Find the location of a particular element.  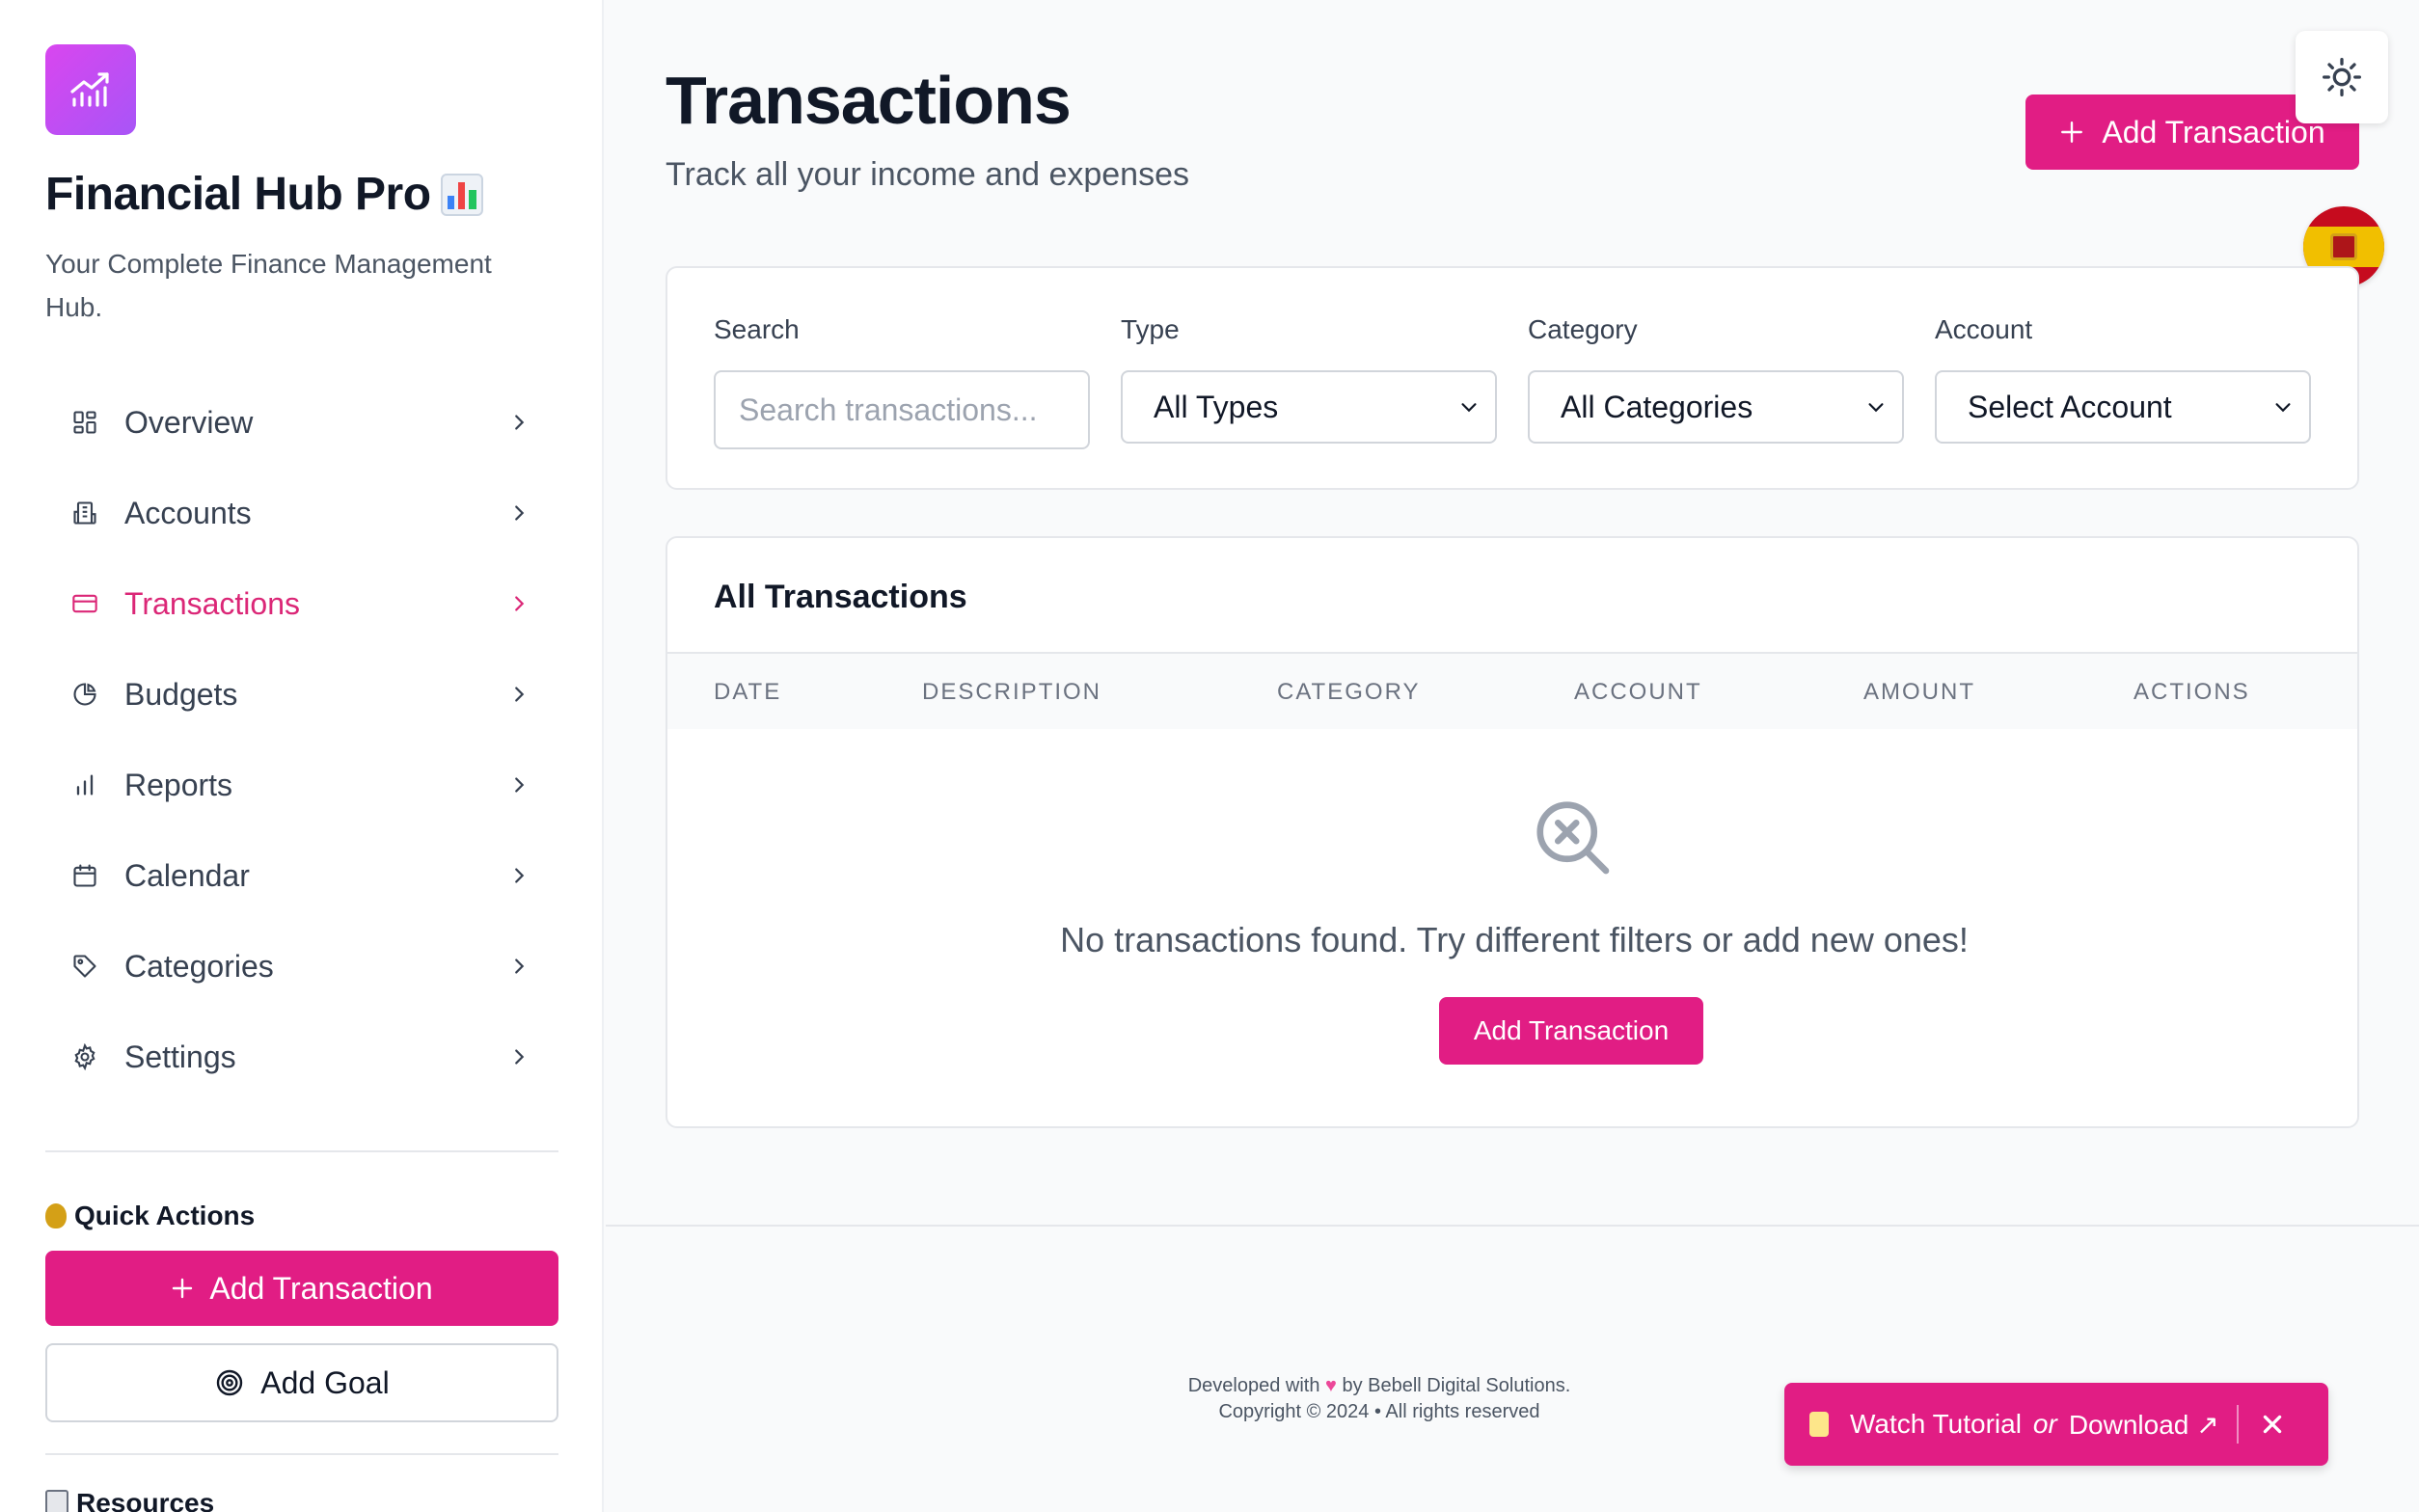

gear-icon is located at coordinates (85, 1056).